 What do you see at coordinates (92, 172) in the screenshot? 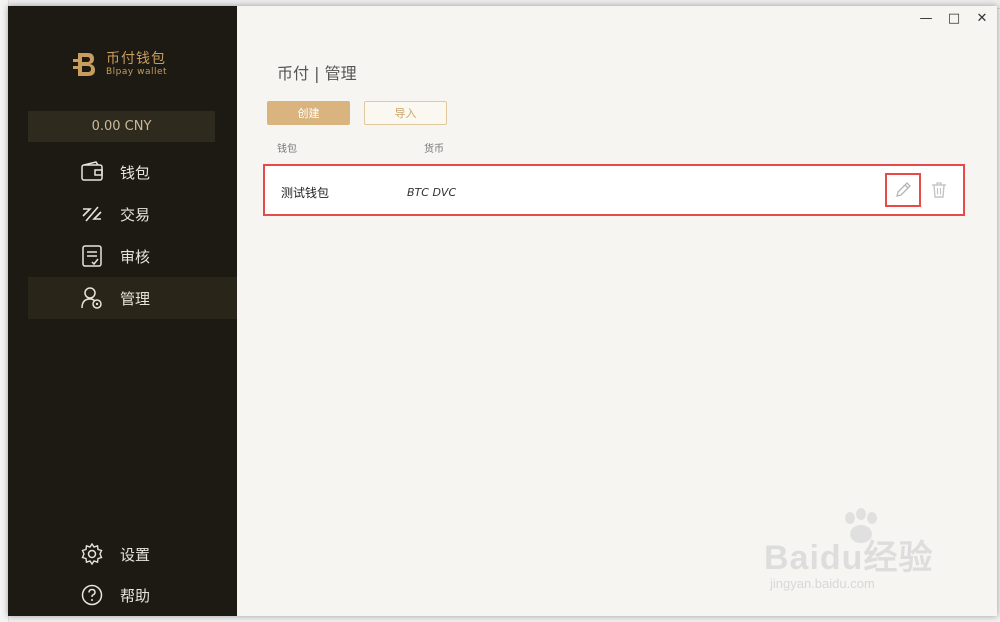
I see `wallet-icon` at bounding box center [92, 172].